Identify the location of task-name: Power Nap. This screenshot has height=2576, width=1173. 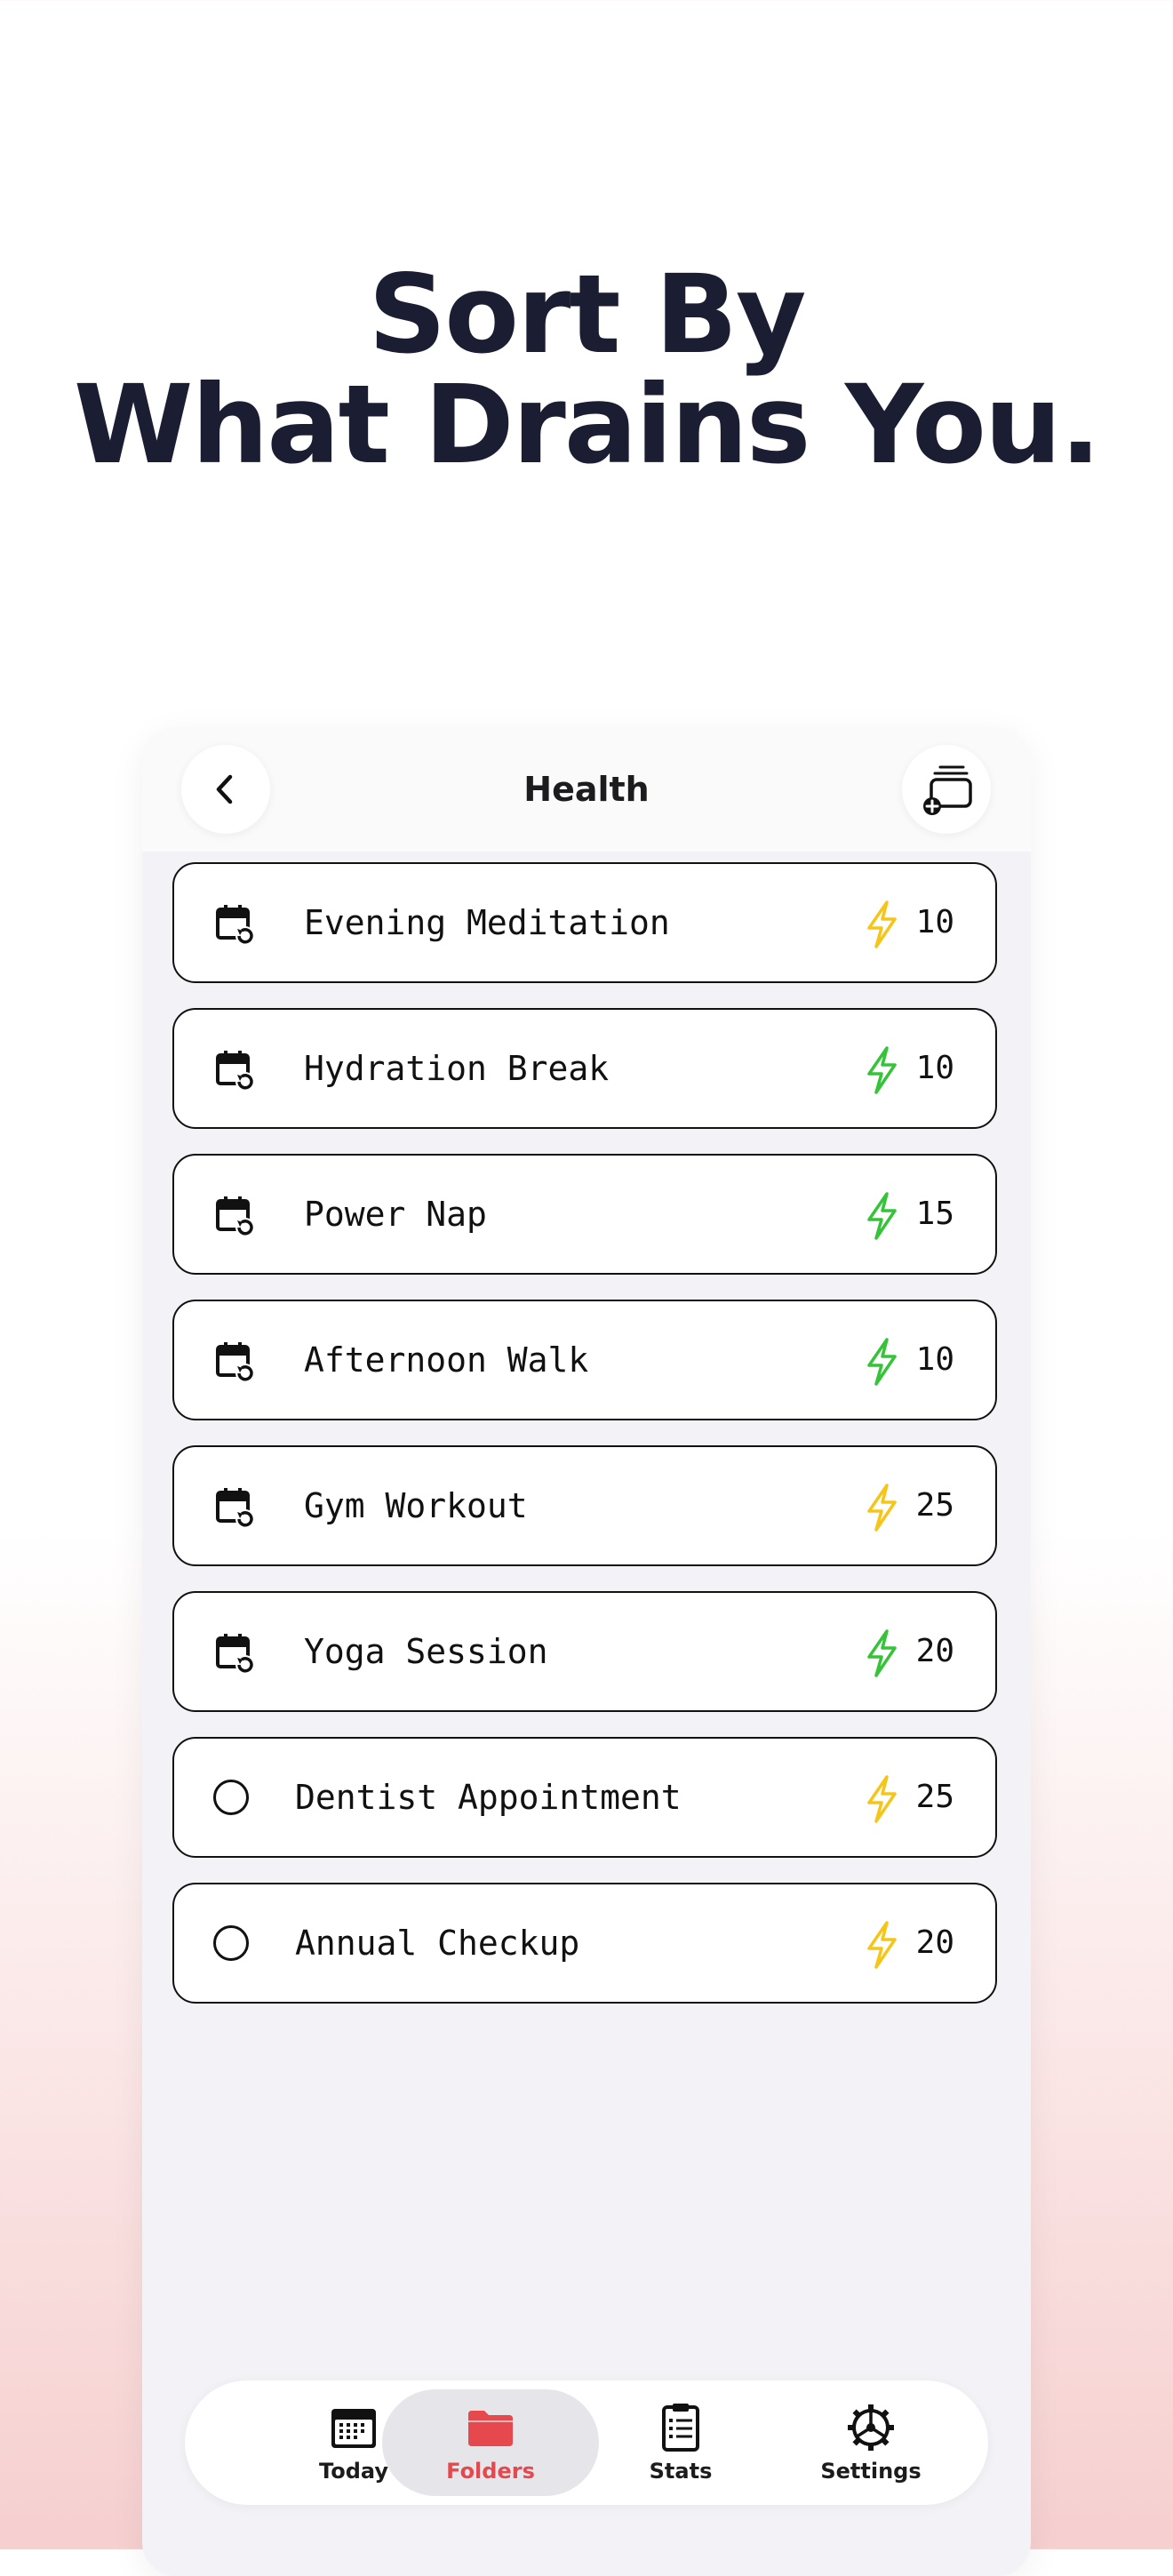
(396, 1214).